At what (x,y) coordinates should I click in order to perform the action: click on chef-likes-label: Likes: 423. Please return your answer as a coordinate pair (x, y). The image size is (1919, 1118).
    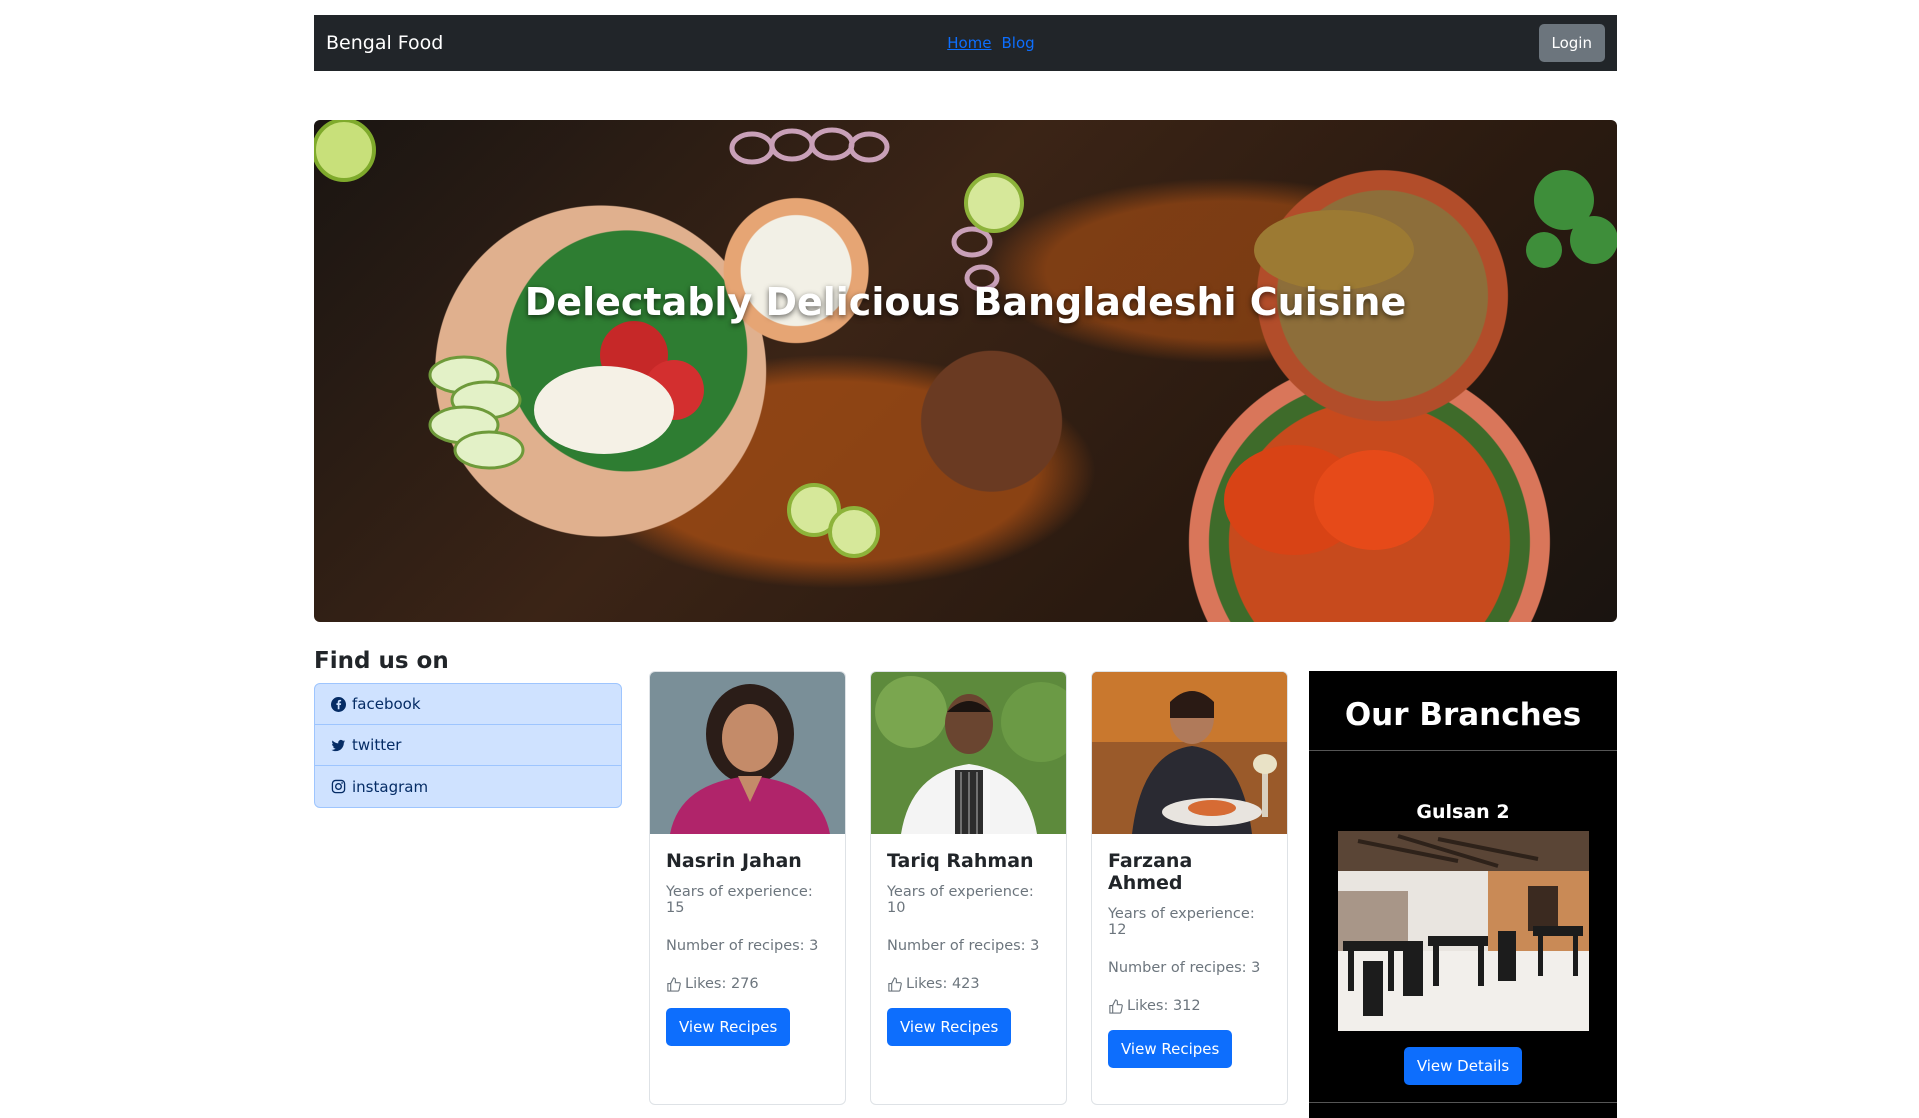
    Looking at the image, I should click on (943, 984).